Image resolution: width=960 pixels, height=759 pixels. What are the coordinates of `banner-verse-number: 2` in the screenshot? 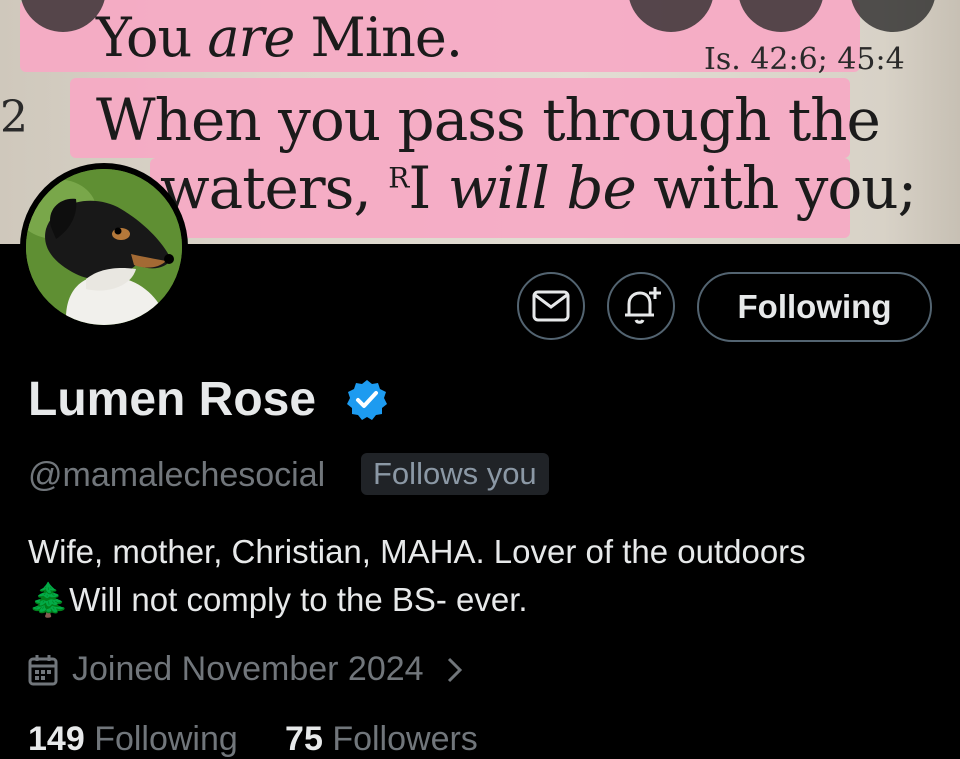 It's located at (14, 117).